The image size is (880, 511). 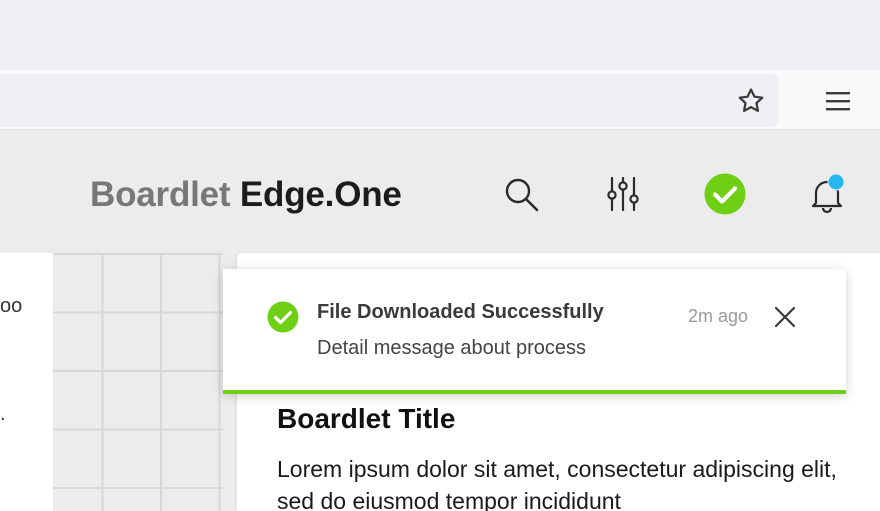 I want to click on browser-menu-button, so click(x=838, y=101).